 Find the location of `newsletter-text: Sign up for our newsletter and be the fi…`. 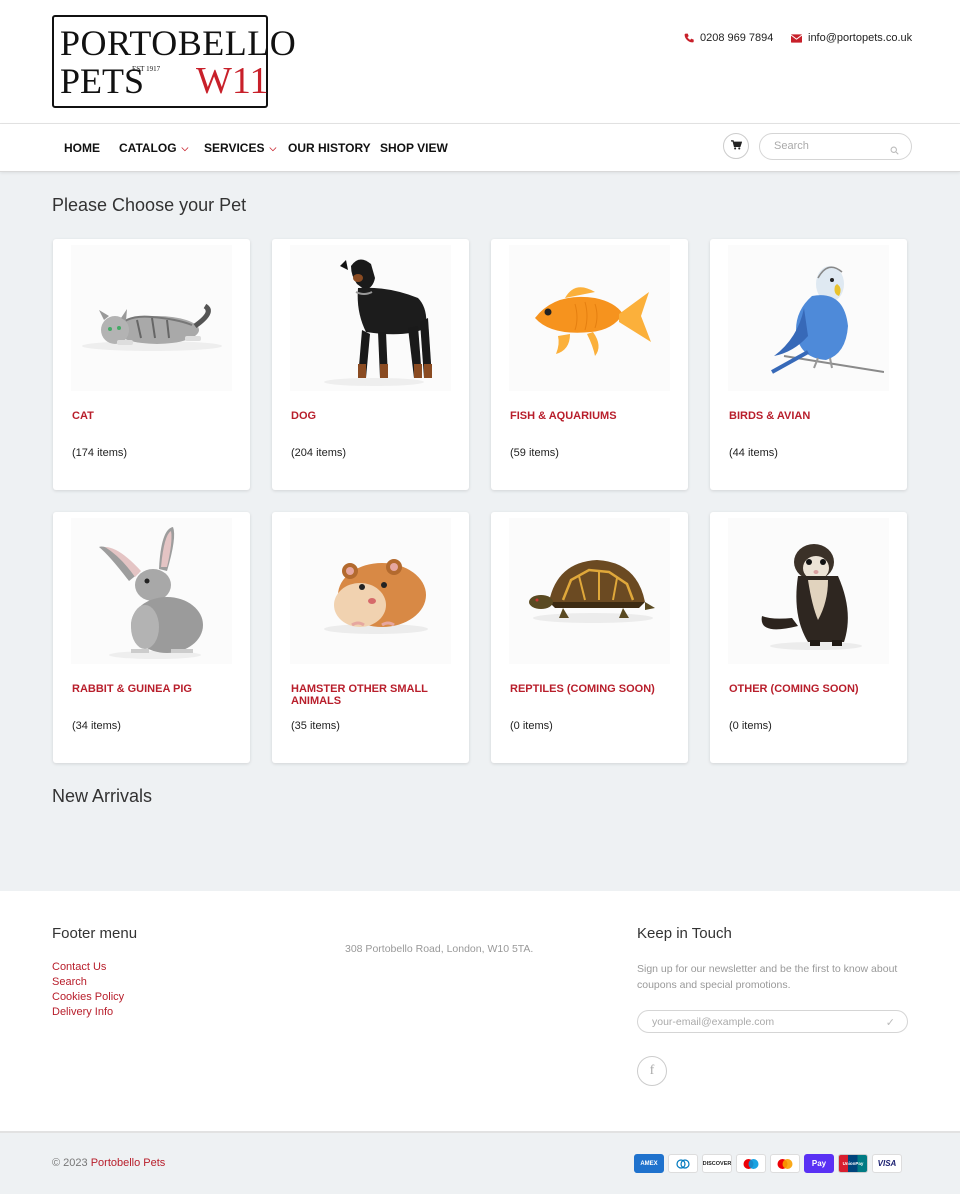

newsletter-text: Sign up for our newsletter and be the fi… is located at coordinates (767, 977).